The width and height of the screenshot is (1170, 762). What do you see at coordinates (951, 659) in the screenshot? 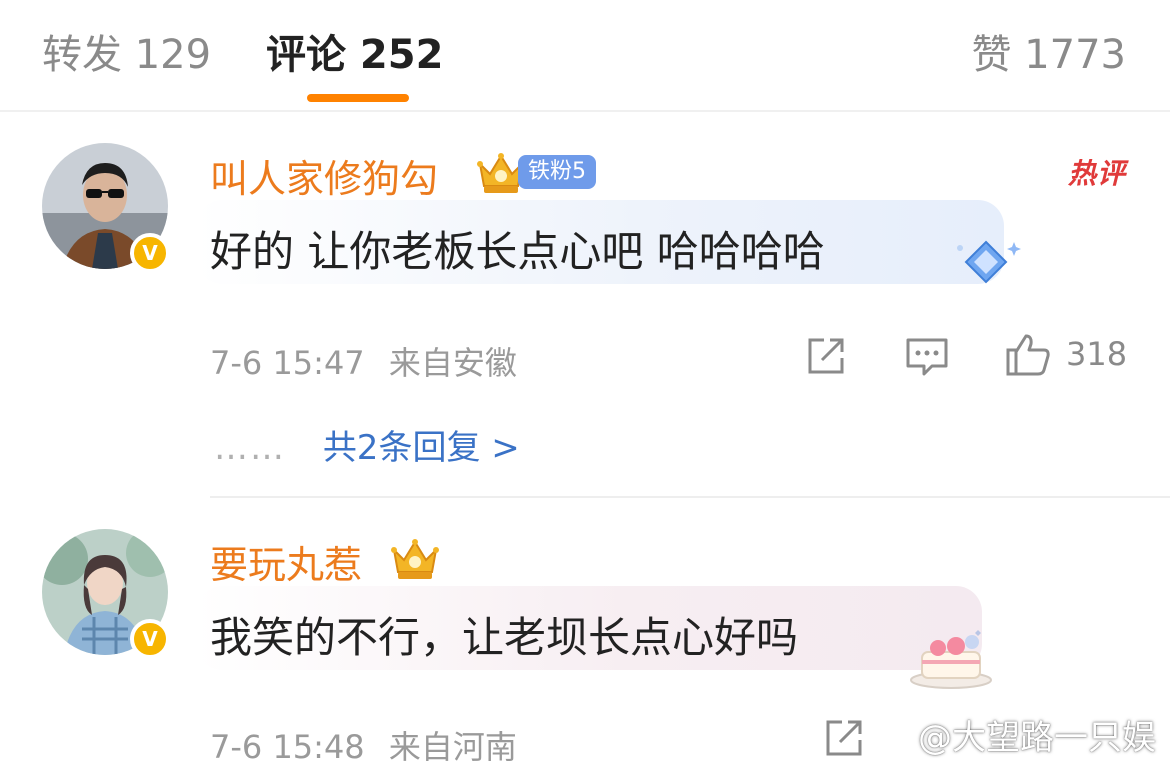
I see `cake-decoration-icon` at bounding box center [951, 659].